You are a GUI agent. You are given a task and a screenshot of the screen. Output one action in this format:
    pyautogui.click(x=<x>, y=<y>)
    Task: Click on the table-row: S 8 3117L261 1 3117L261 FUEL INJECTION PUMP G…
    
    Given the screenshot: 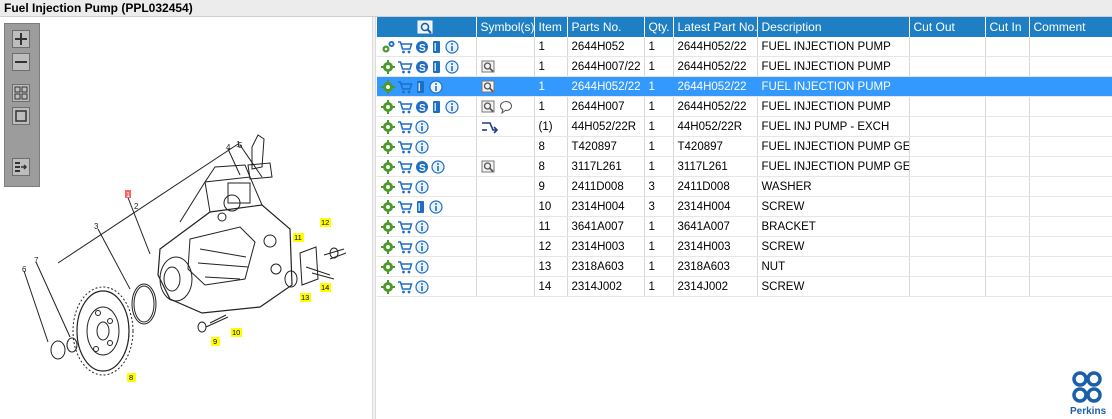 What is the action you would take?
    pyautogui.click(x=744, y=166)
    